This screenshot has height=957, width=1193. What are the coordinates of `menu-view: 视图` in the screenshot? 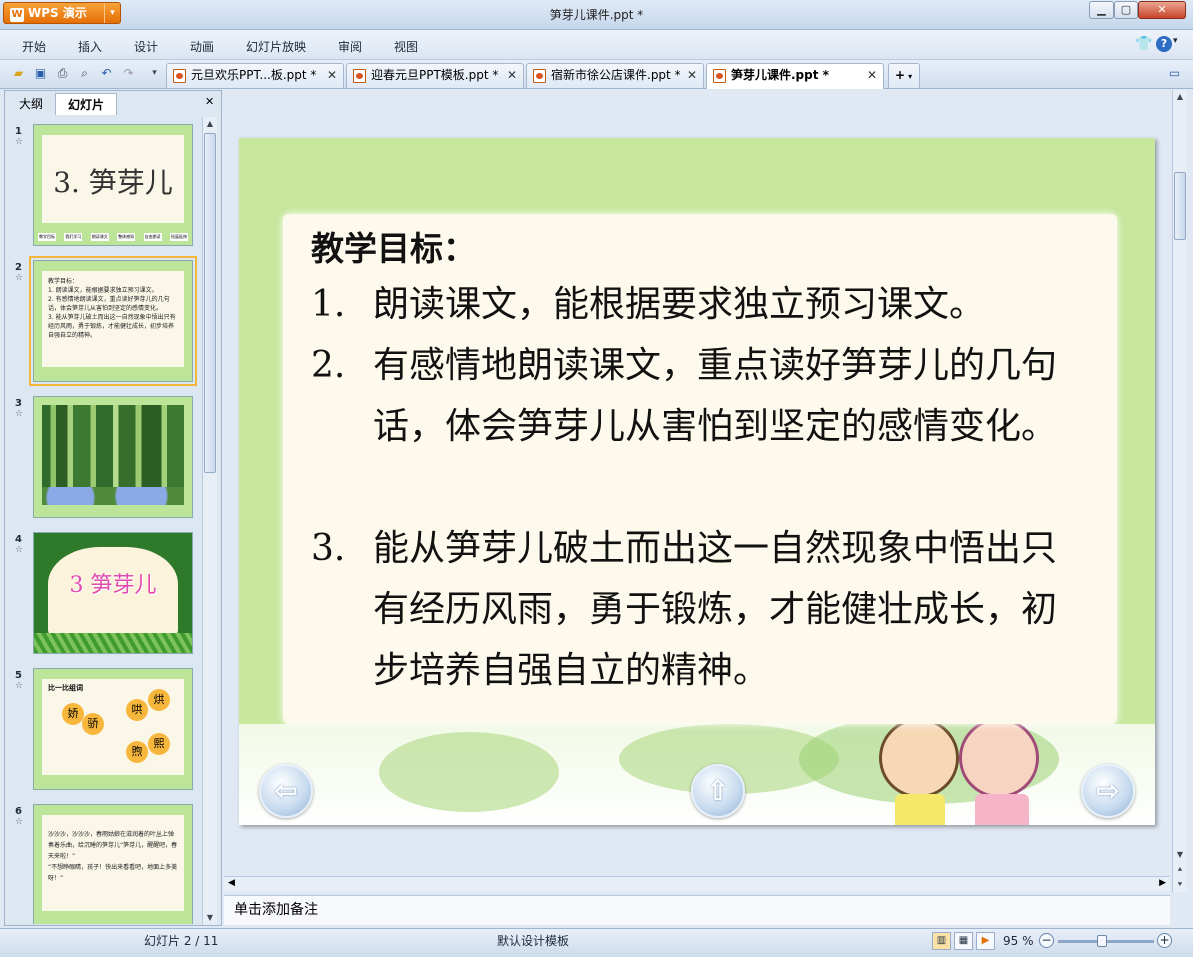 It's located at (406, 46).